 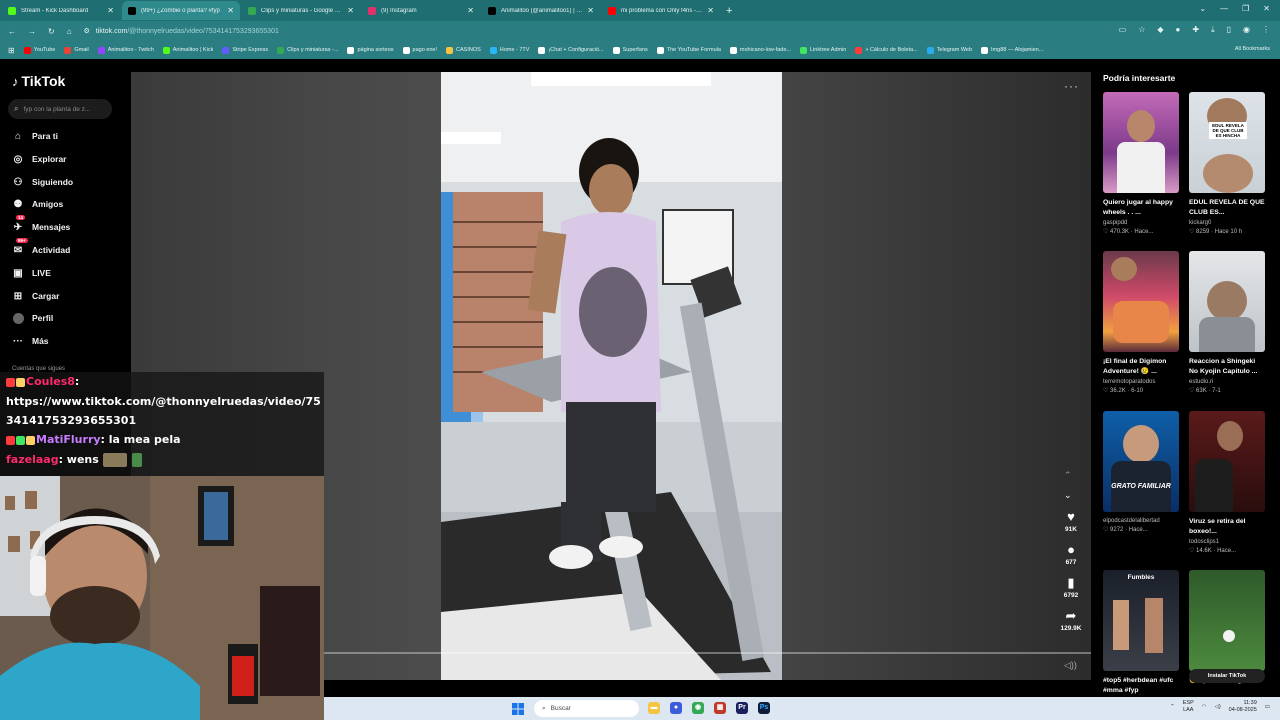 I want to click on volume-icon: ◁), so click(x=1218, y=707).